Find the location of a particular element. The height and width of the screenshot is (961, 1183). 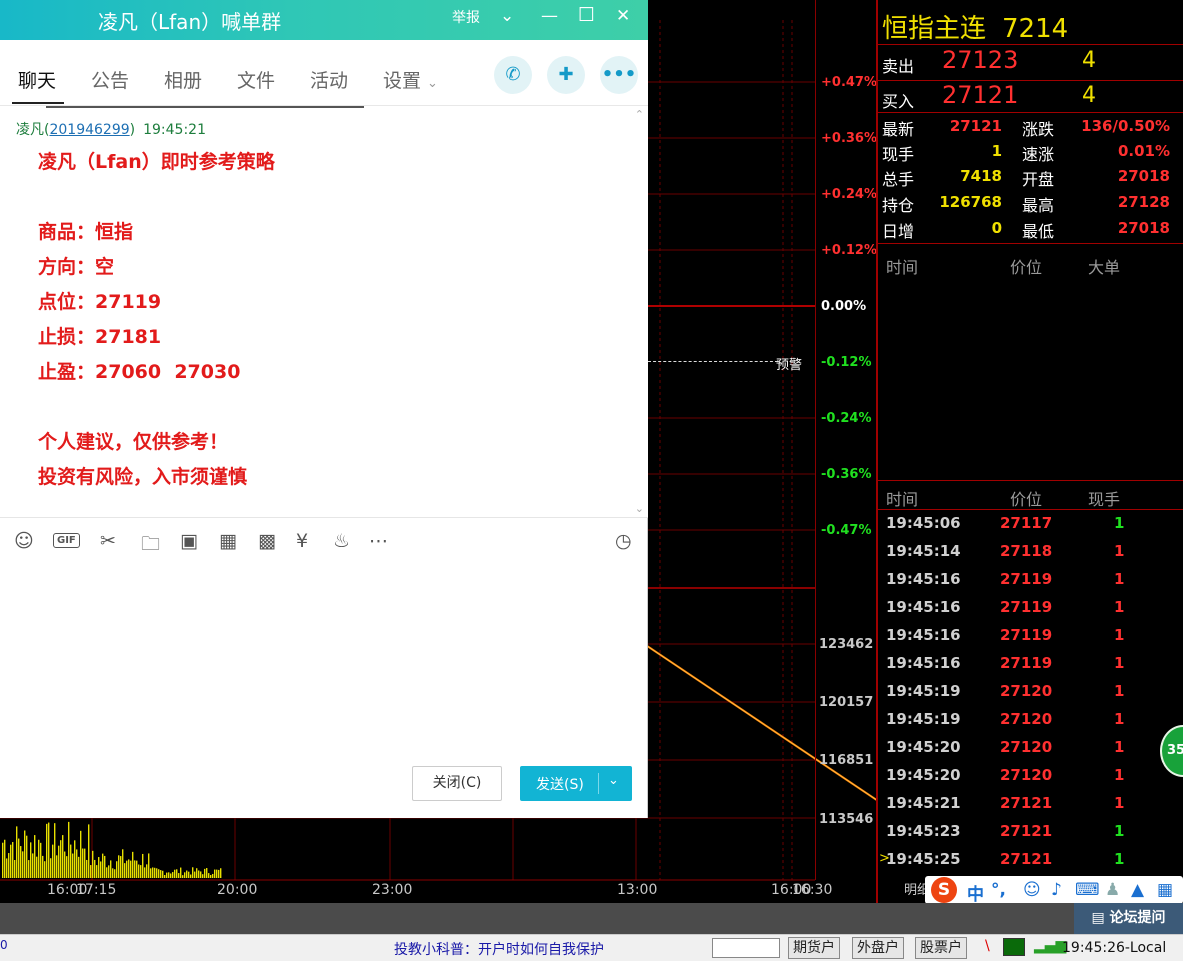

tab-notice: 公告 is located at coordinates (110, 79).